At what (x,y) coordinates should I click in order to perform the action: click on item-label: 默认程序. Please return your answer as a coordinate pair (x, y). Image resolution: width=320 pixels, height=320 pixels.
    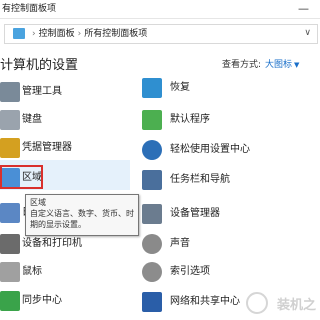
    Looking at the image, I should click on (190, 119).